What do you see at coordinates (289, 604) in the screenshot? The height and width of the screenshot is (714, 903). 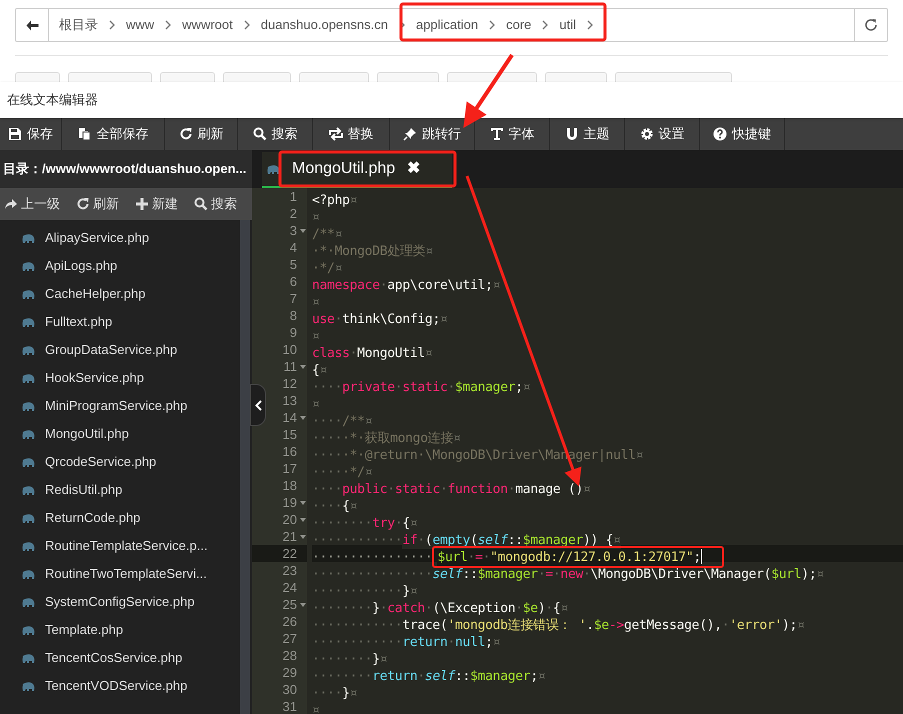 I see `line-number: 25` at bounding box center [289, 604].